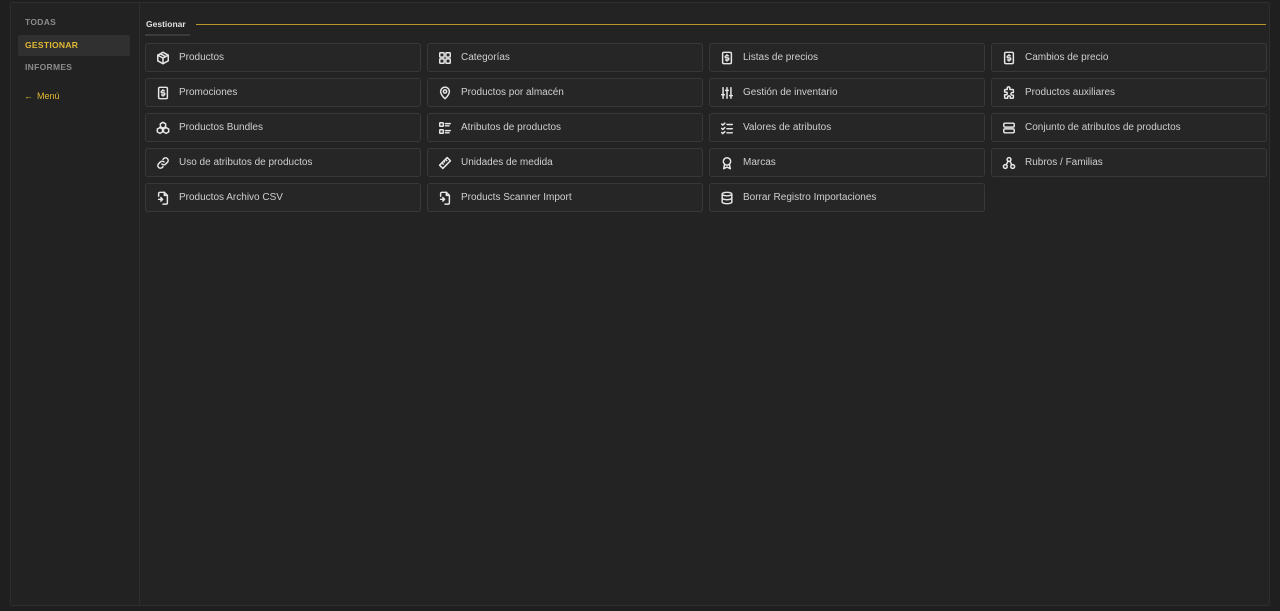 Image resolution: width=1280 pixels, height=611 pixels. Describe the element at coordinates (511, 127) in the screenshot. I see `card-label: Atributos de productos` at that location.